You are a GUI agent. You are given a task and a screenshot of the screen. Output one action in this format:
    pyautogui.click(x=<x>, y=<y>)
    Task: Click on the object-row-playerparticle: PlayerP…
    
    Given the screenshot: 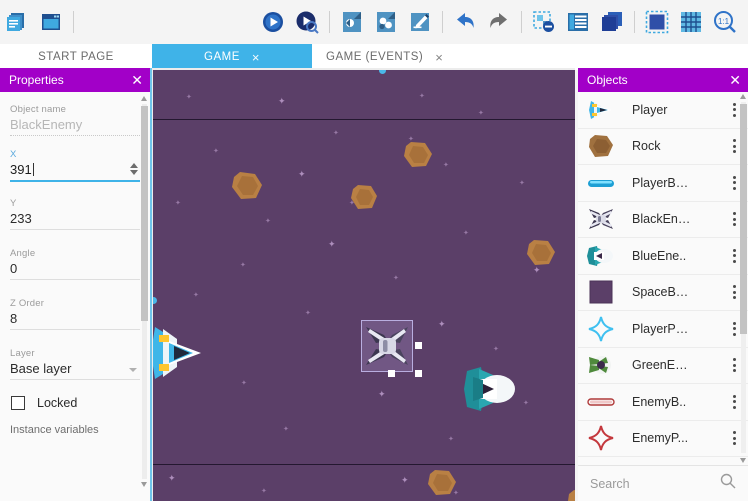 What is the action you would take?
    pyautogui.click(x=663, y=329)
    